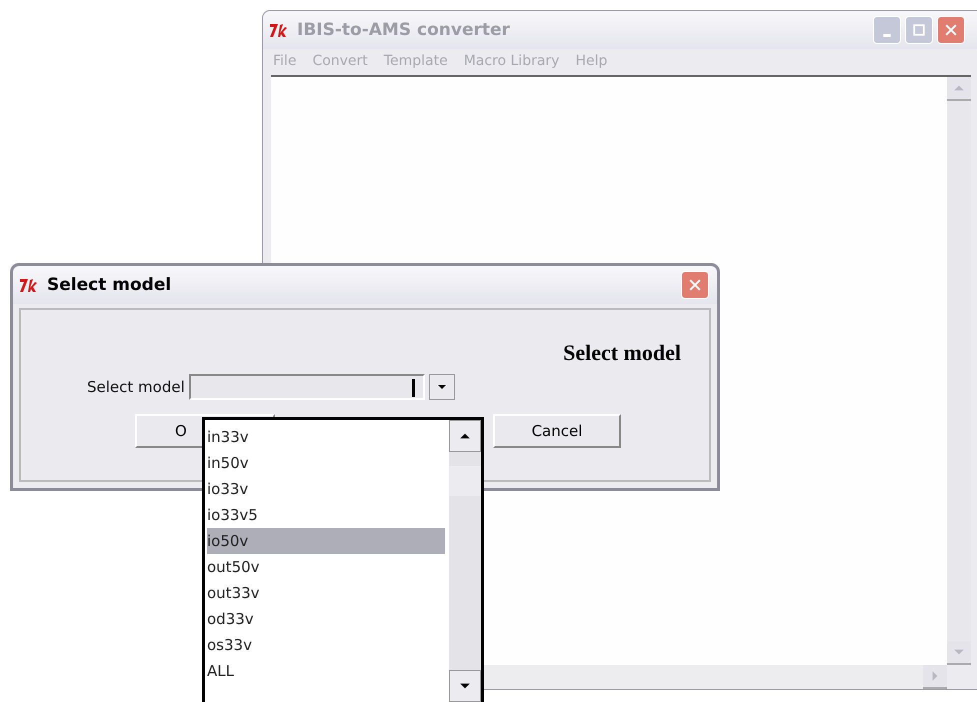  Describe the element at coordinates (404, 30) in the screenshot. I see `window-title: IBIS-to-AMS converter` at that location.